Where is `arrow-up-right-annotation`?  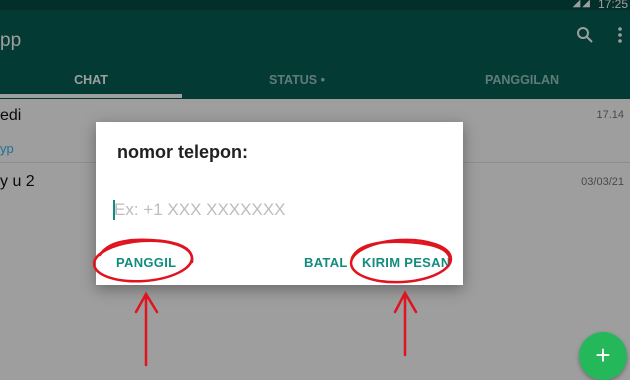 arrow-up-right-annotation is located at coordinates (405, 323).